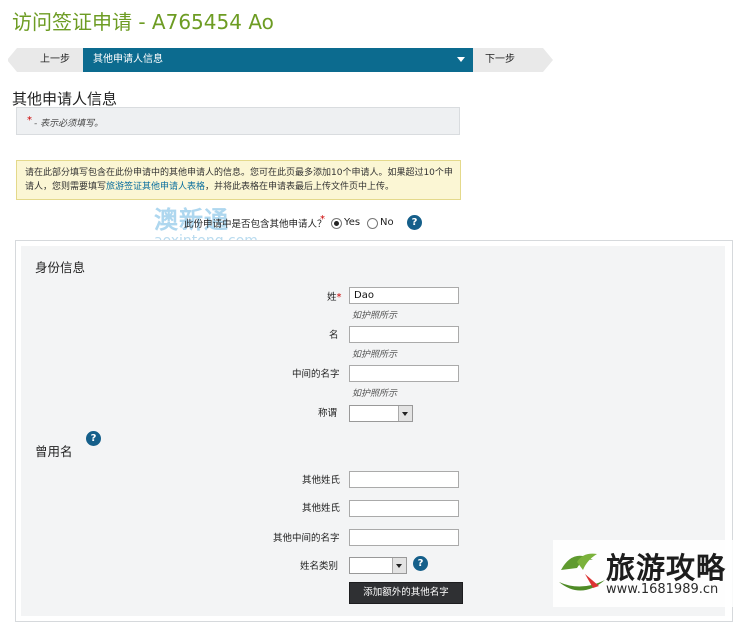  I want to click on current-step-dropdown: 其他申请人信息, so click(278, 60).